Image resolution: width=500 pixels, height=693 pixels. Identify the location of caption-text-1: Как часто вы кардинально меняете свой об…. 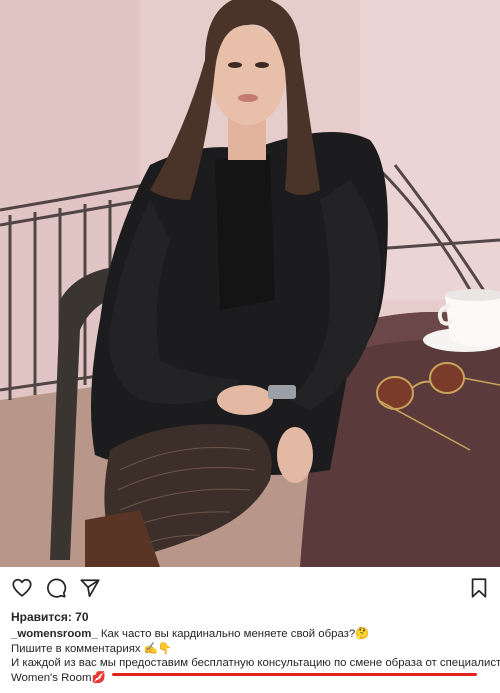
(235, 634).